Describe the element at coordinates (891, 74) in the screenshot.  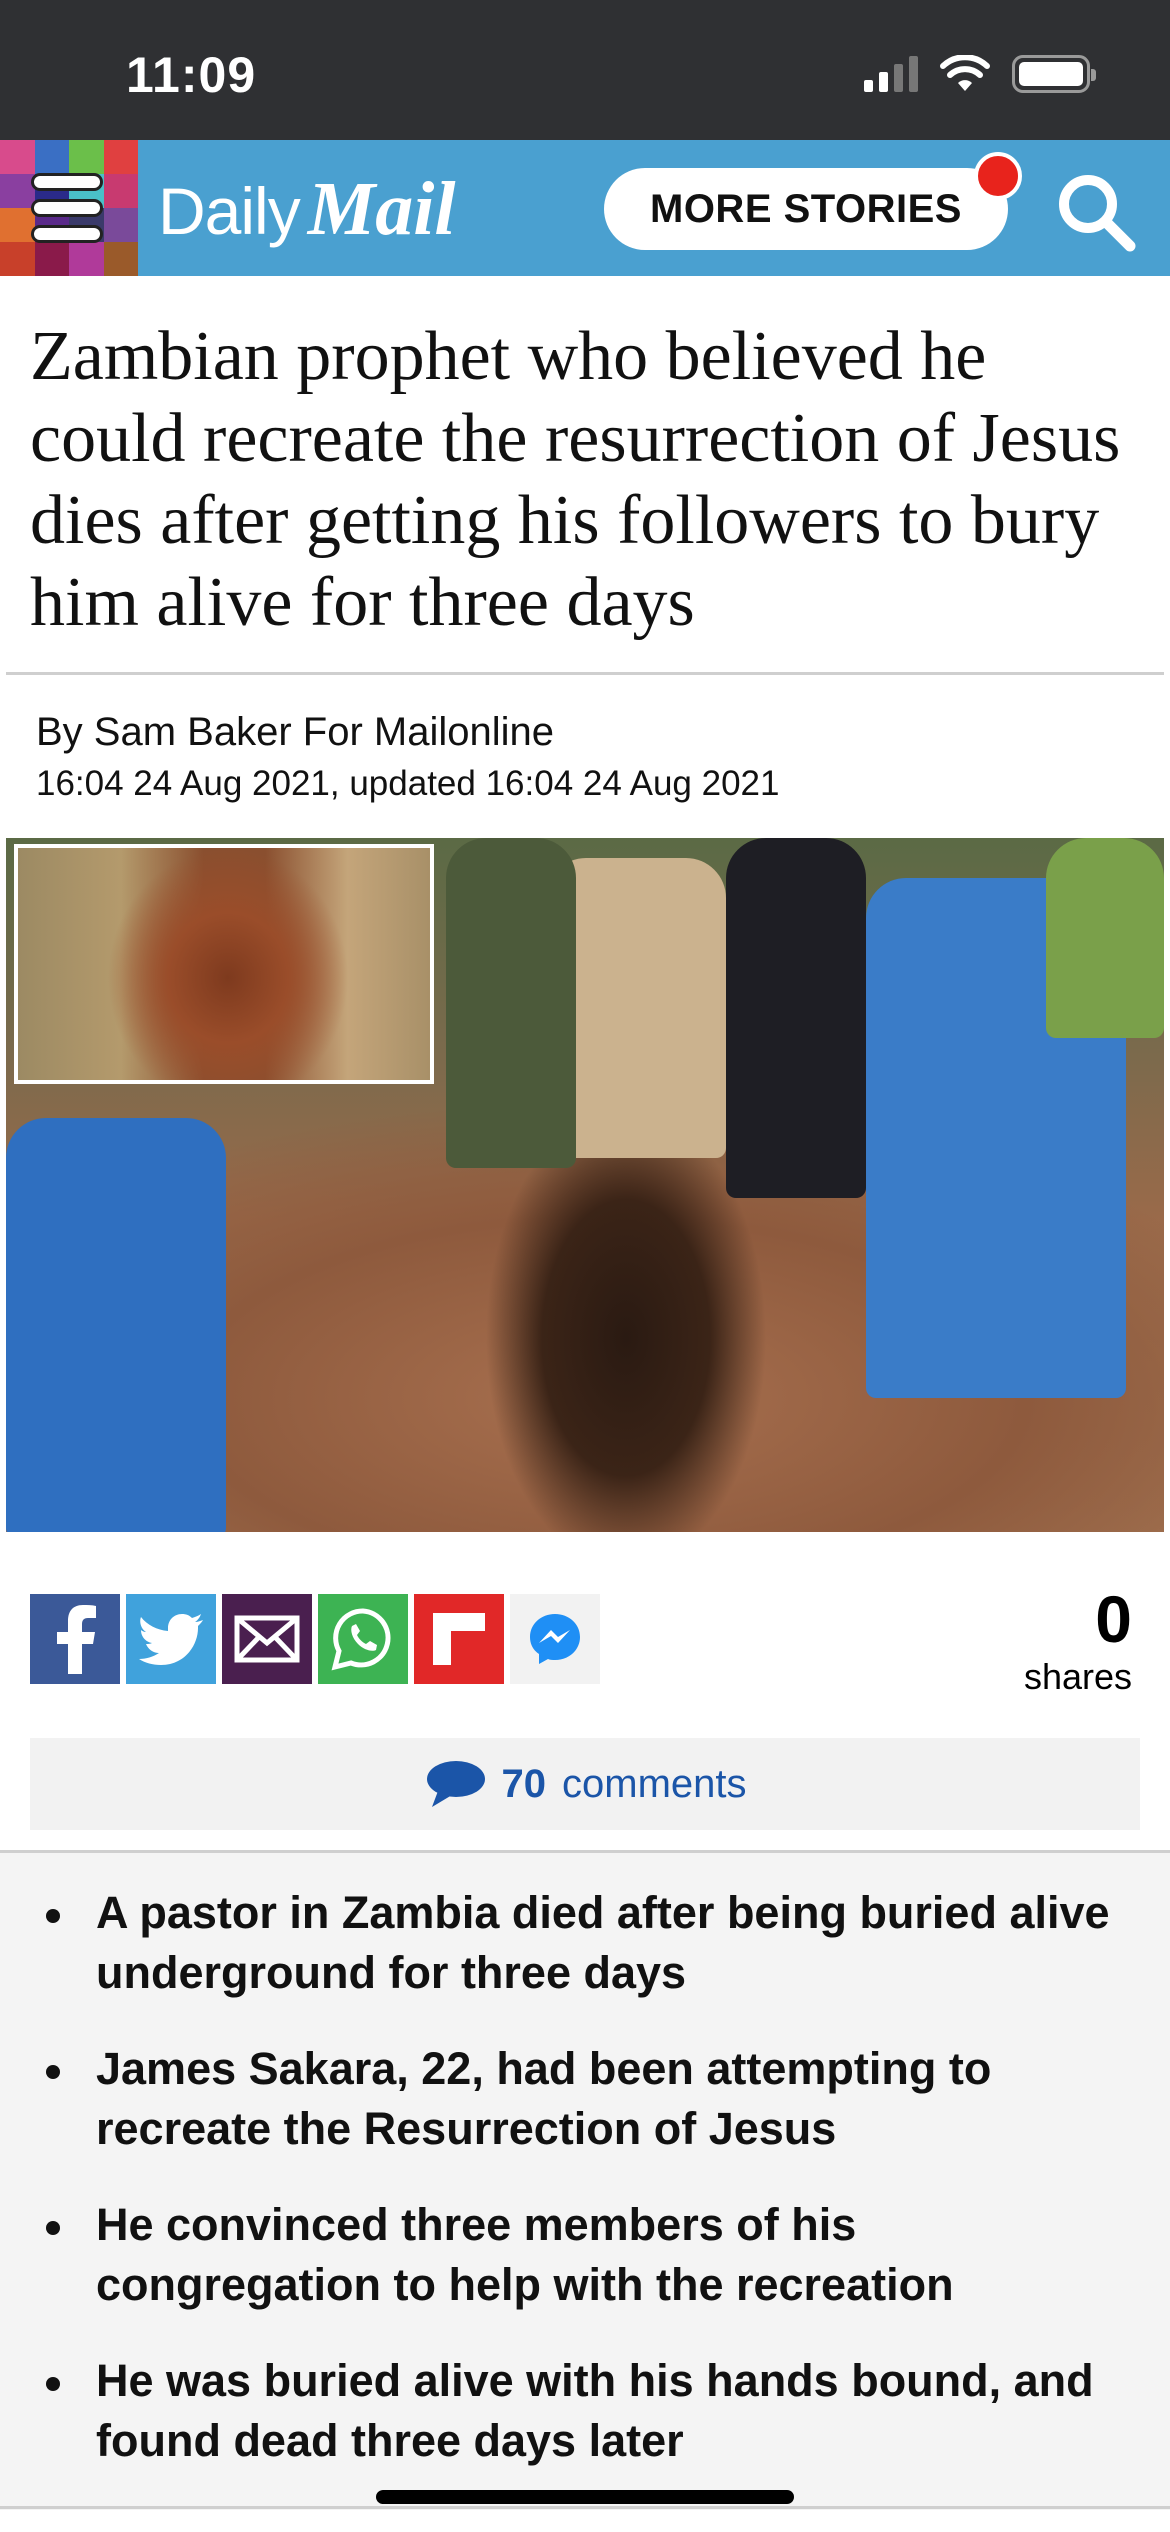
I see `cellular-signal-icon` at that location.